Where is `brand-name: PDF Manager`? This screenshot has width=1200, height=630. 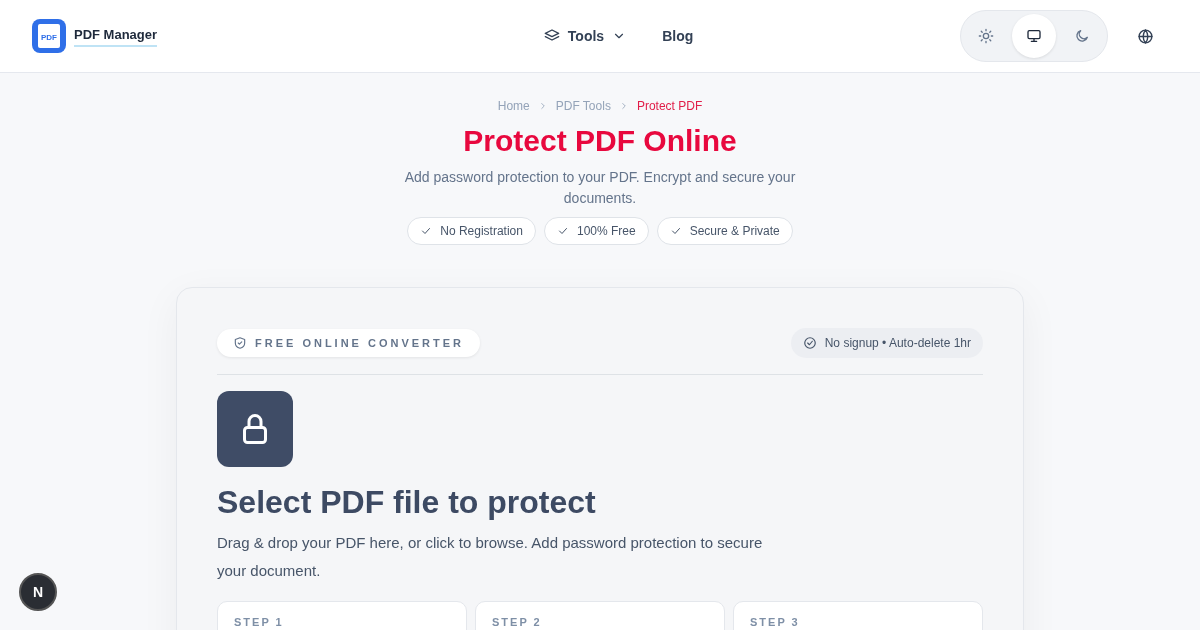
brand-name: PDF Manager is located at coordinates (116, 36).